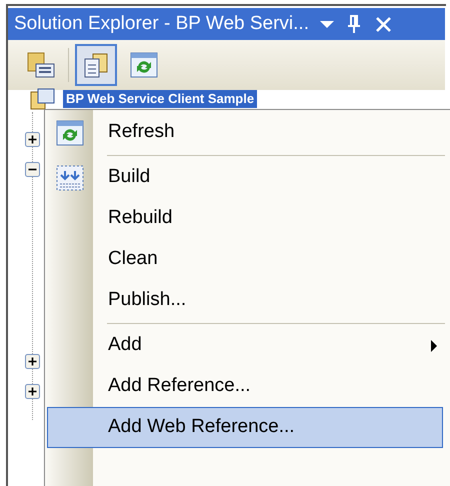 The width and height of the screenshot is (450, 486). I want to click on menu-item: Clean, so click(245, 259).